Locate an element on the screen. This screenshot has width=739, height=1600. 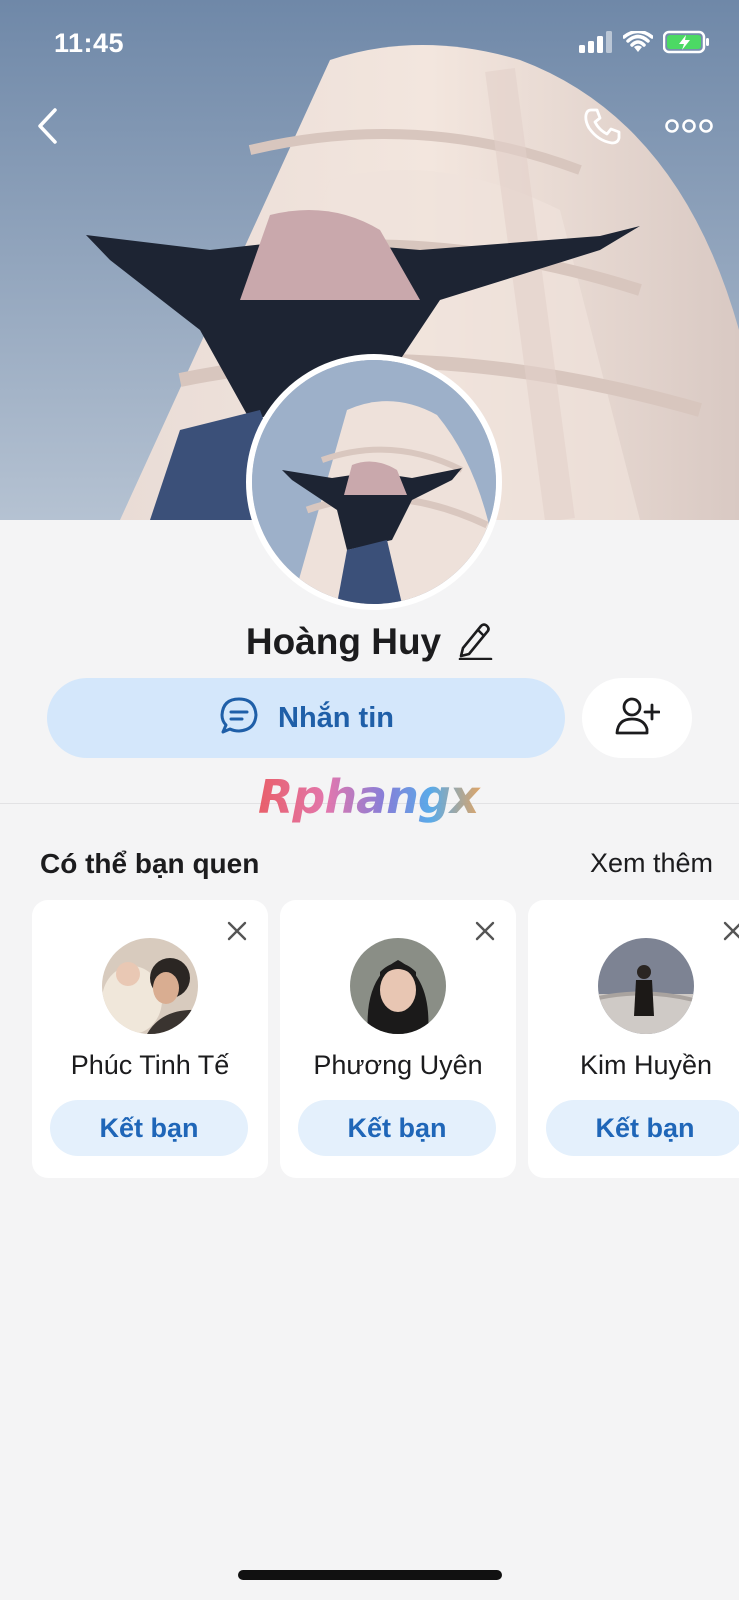
battery-icon is located at coordinates (686, 44).